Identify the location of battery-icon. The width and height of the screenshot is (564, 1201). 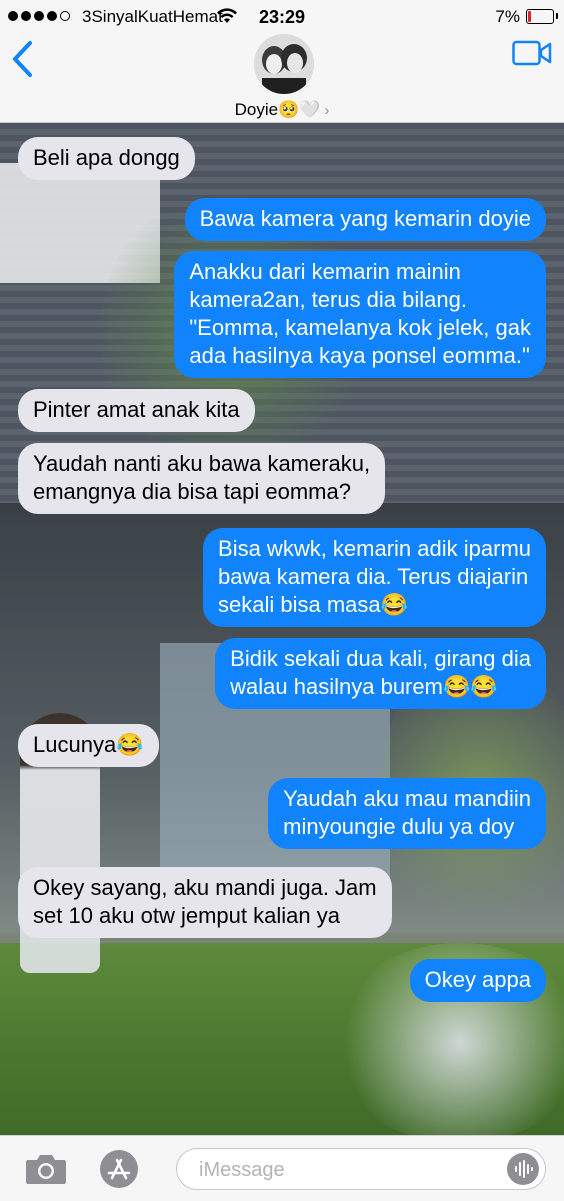
(542, 16).